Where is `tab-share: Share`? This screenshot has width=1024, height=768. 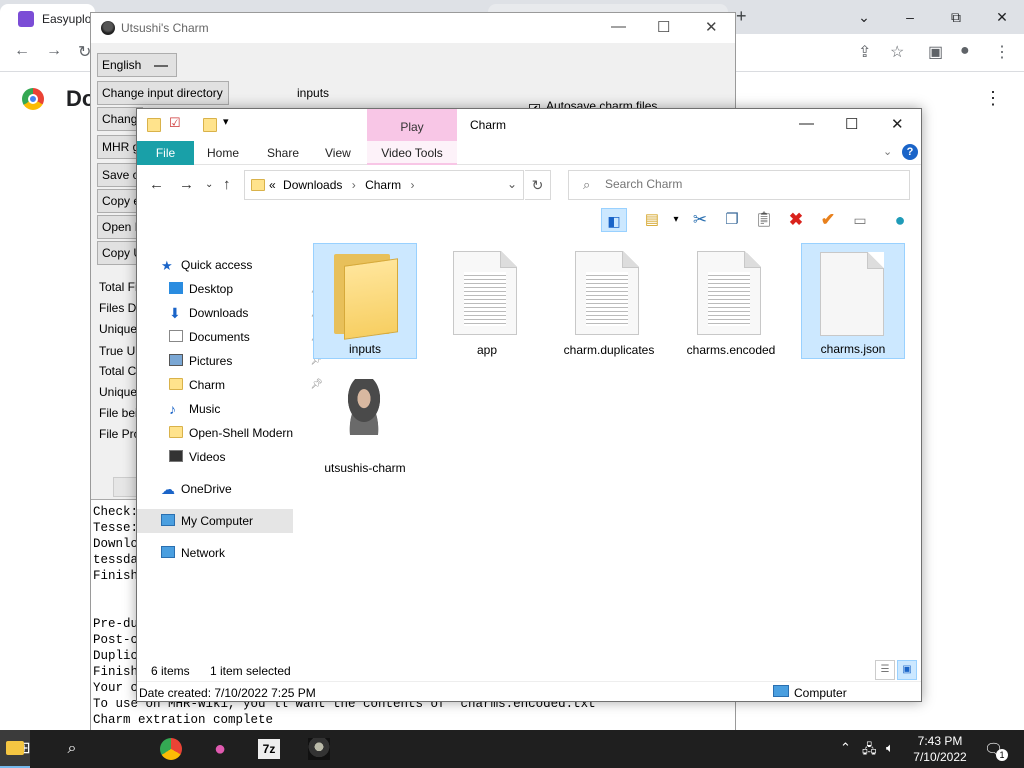
tab-share: Share is located at coordinates (283, 153).